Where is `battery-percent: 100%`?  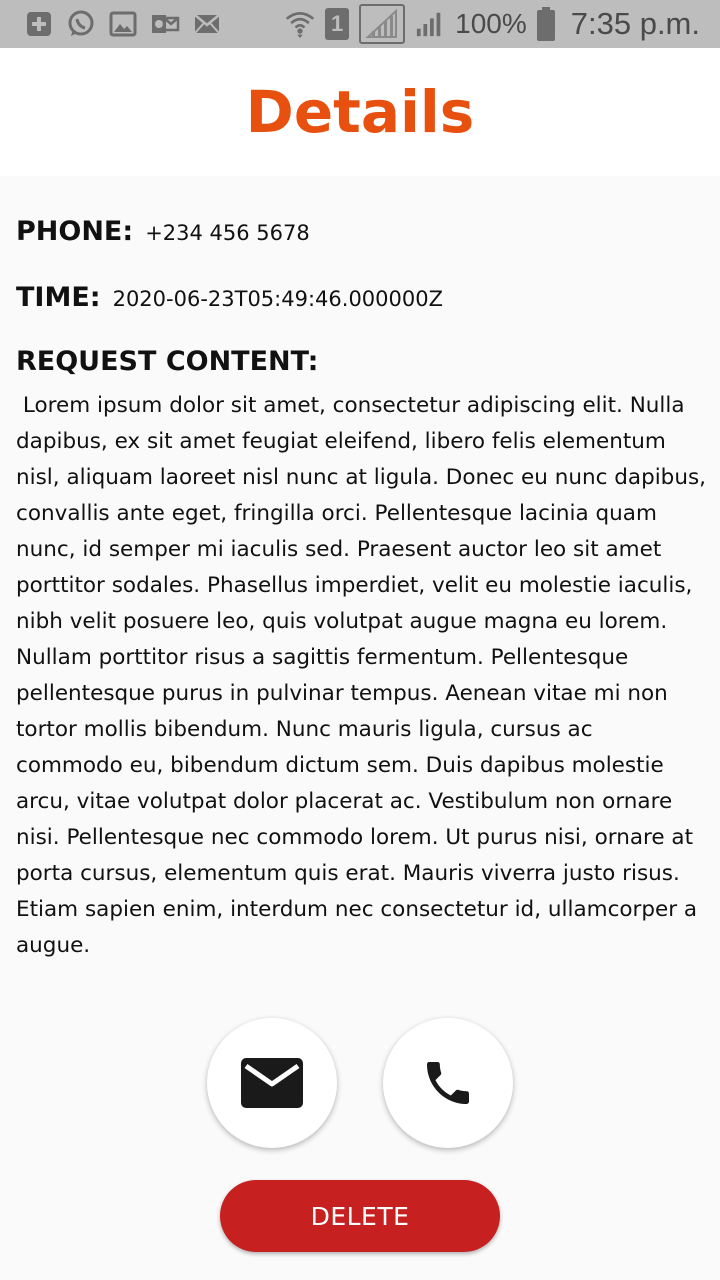 battery-percent: 100% is located at coordinates (491, 23).